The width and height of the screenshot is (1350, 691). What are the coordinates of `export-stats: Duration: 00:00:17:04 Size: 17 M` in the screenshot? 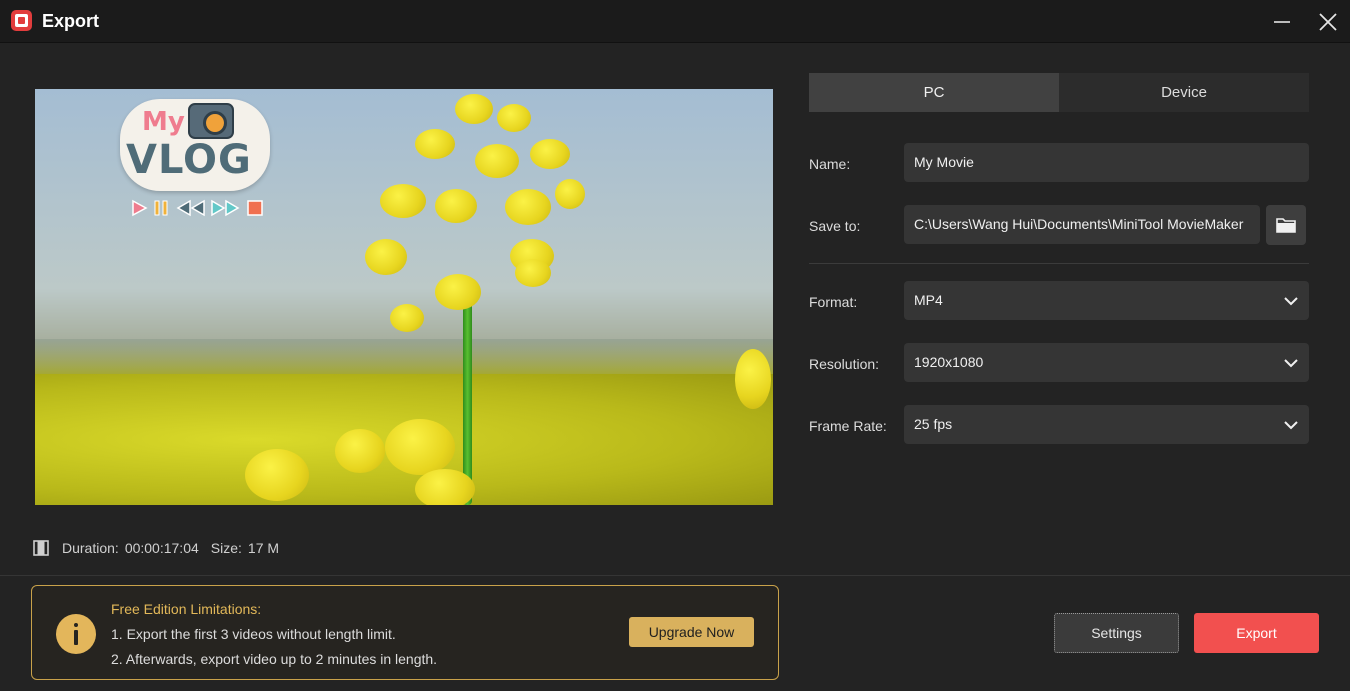 It's located at (162, 548).